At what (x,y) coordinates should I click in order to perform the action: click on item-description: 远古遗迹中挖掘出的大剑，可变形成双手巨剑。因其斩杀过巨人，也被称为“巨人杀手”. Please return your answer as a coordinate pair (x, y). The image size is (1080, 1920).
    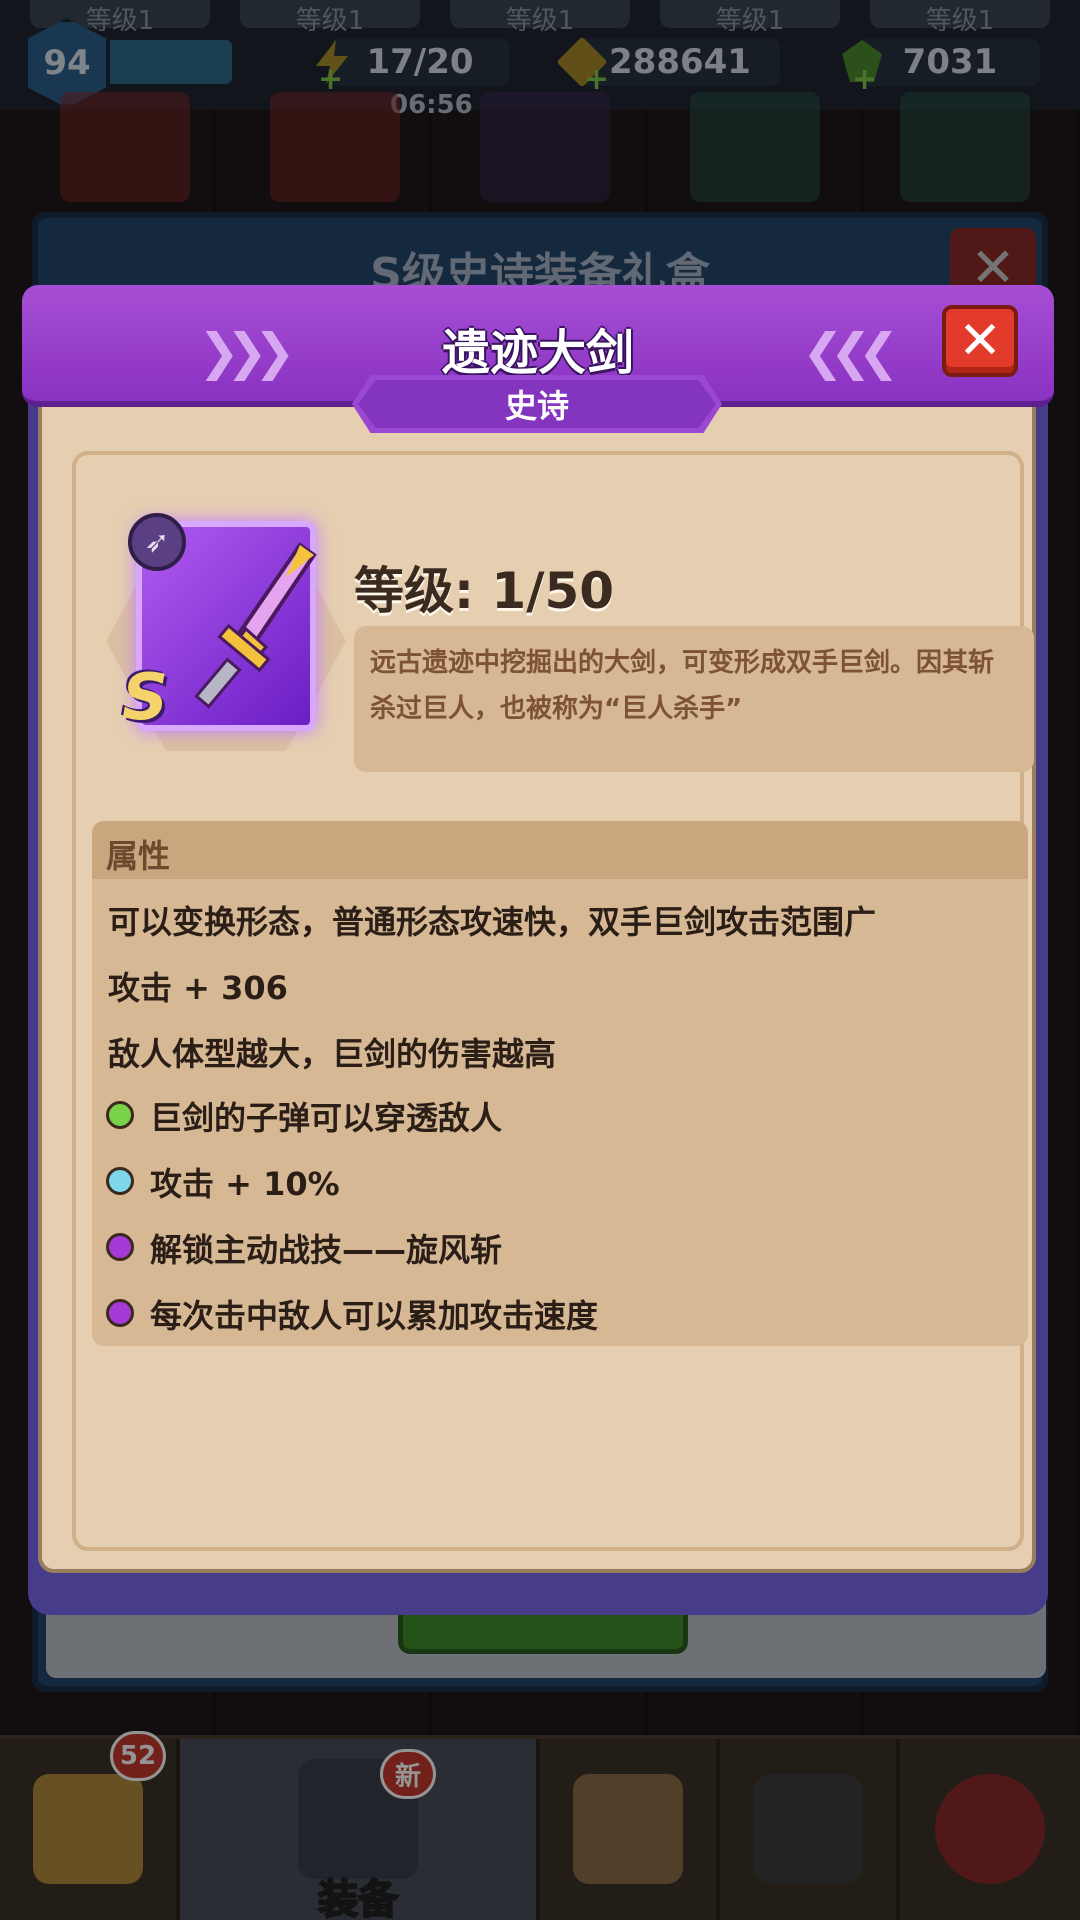
    Looking at the image, I should click on (694, 699).